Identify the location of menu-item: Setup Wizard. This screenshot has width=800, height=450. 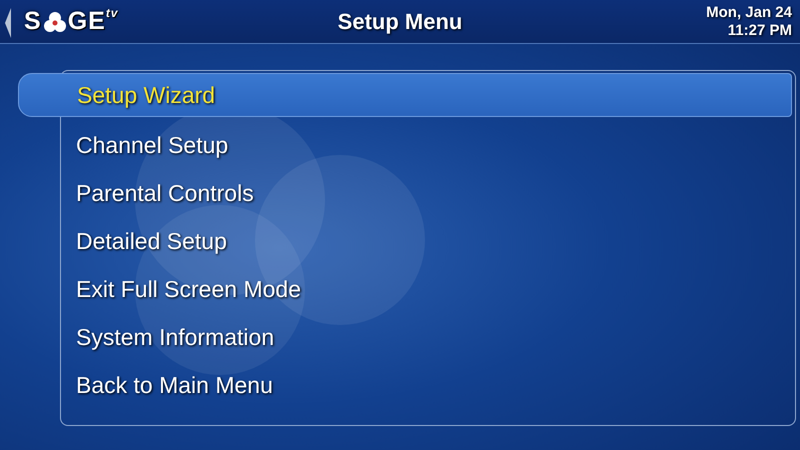
(405, 95).